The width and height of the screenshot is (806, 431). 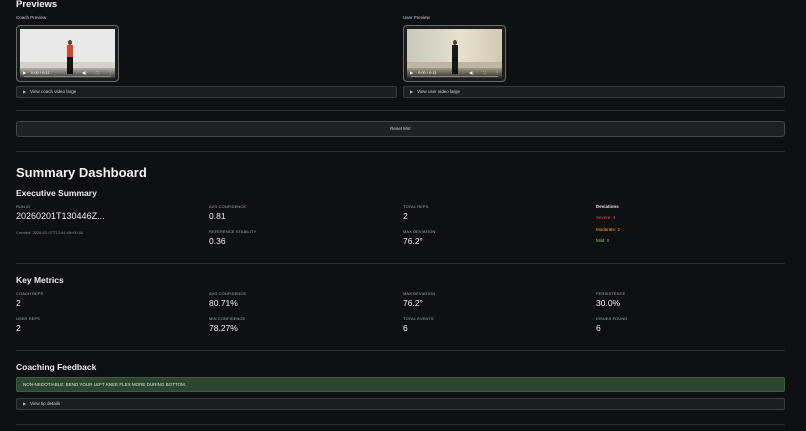 What do you see at coordinates (50, 232) in the screenshot?
I see `created-timestamp: Created: 2026-02-07T13:04:46+00:00` at bounding box center [50, 232].